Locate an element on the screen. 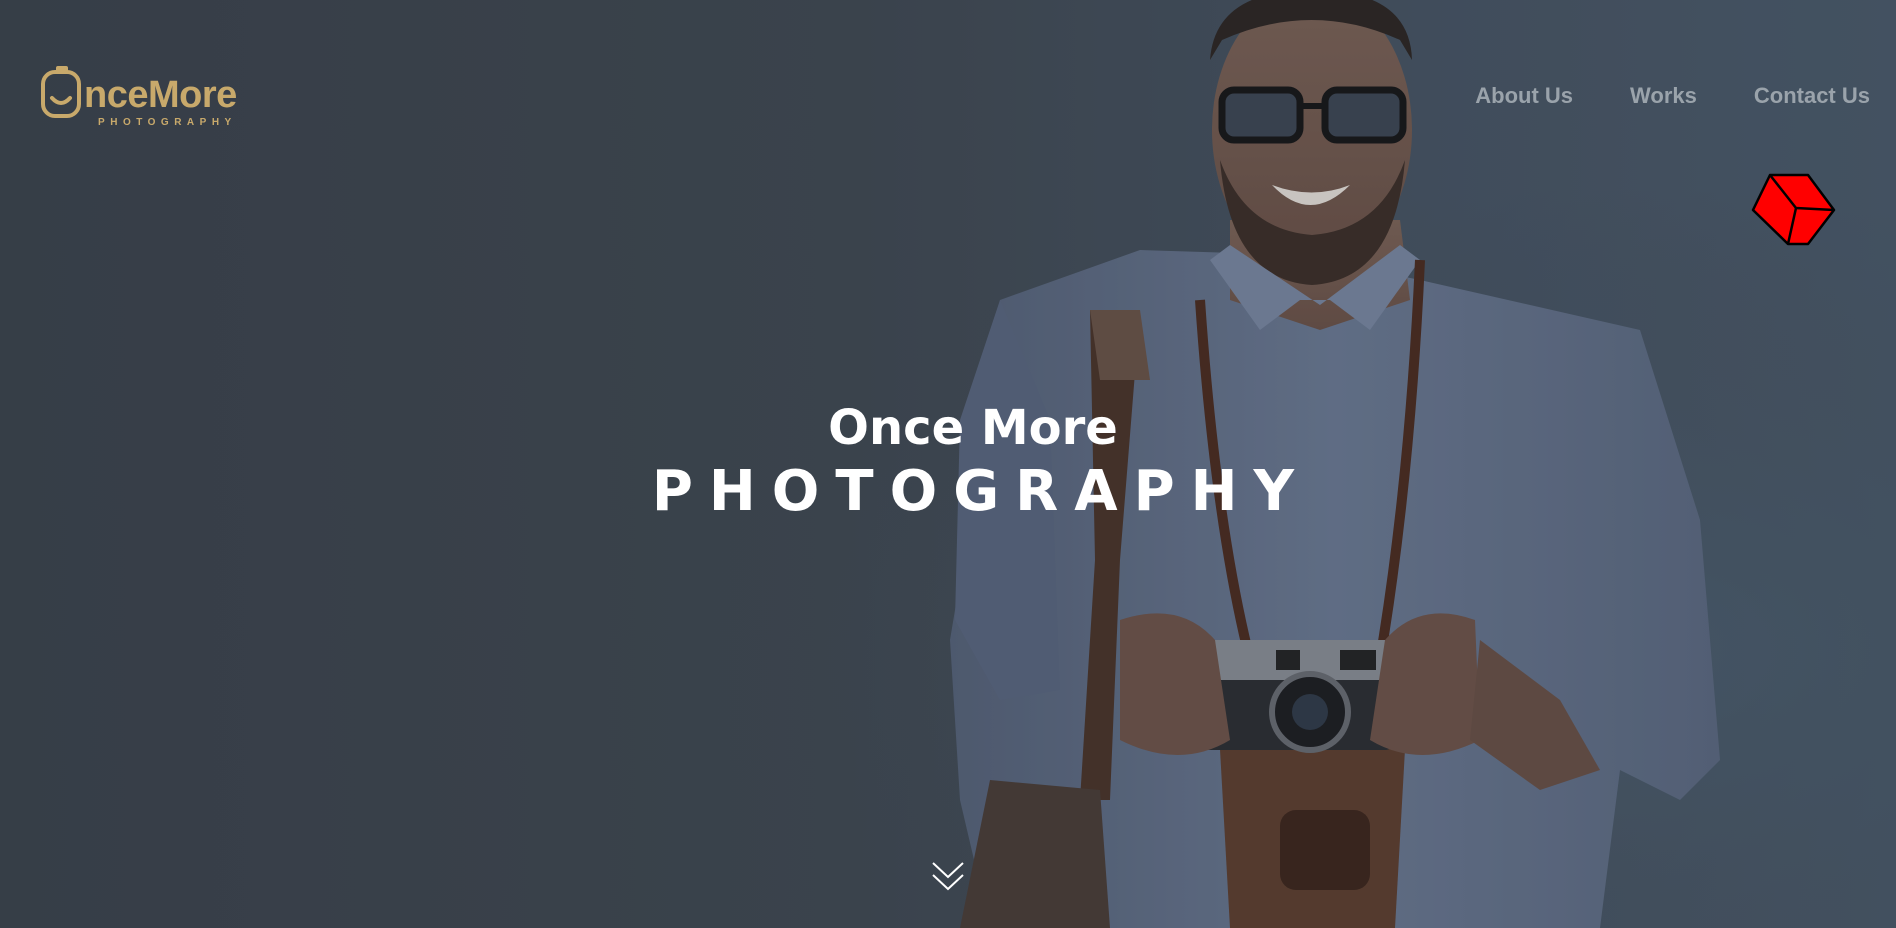  camera-smile-icon is located at coordinates (61, 91).